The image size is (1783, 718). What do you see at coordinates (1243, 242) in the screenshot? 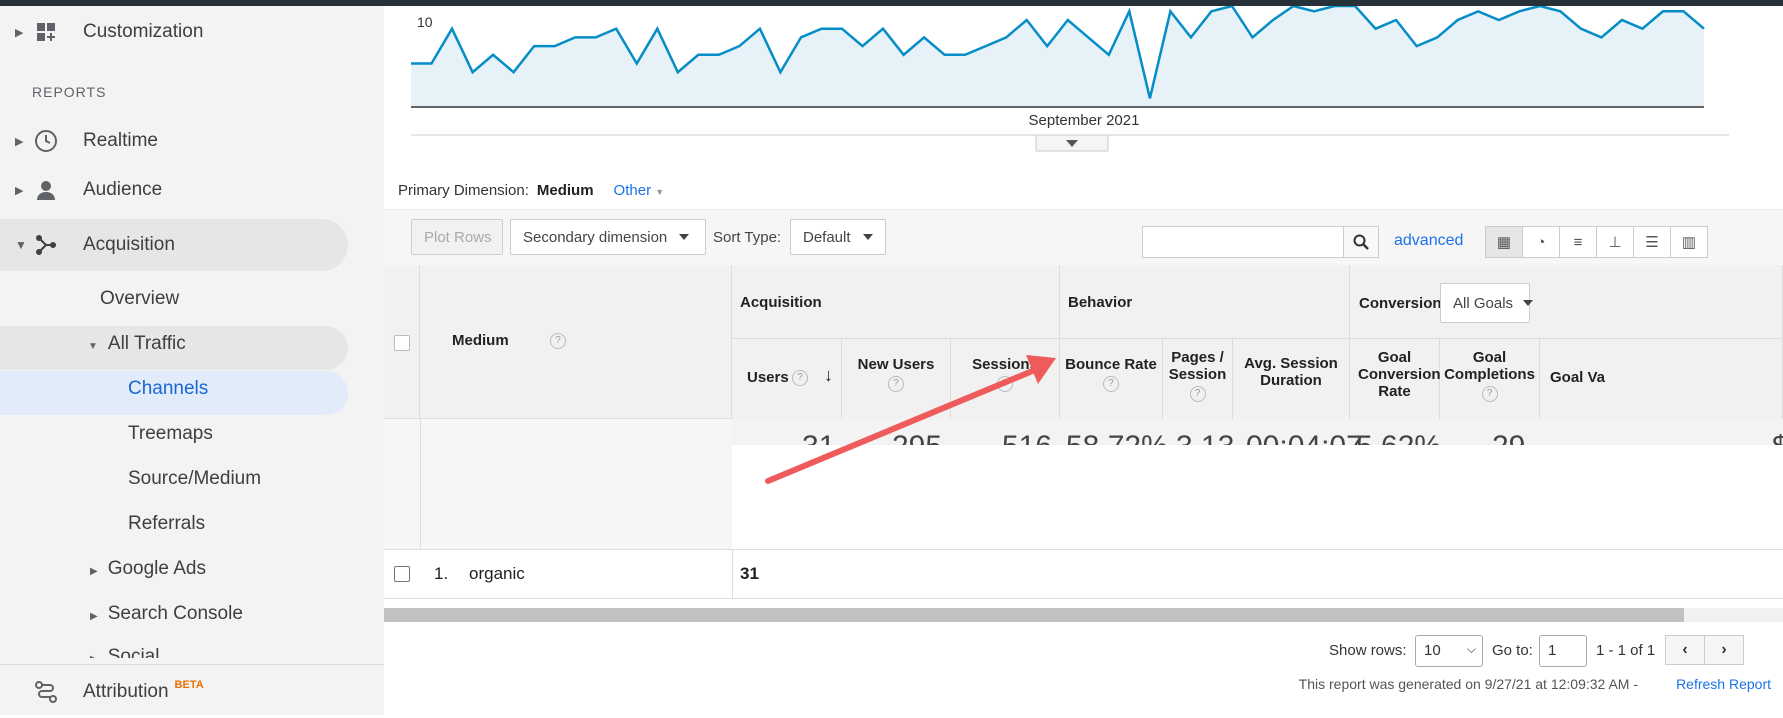
I see `table-search-input` at bounding box center [1243, 242].